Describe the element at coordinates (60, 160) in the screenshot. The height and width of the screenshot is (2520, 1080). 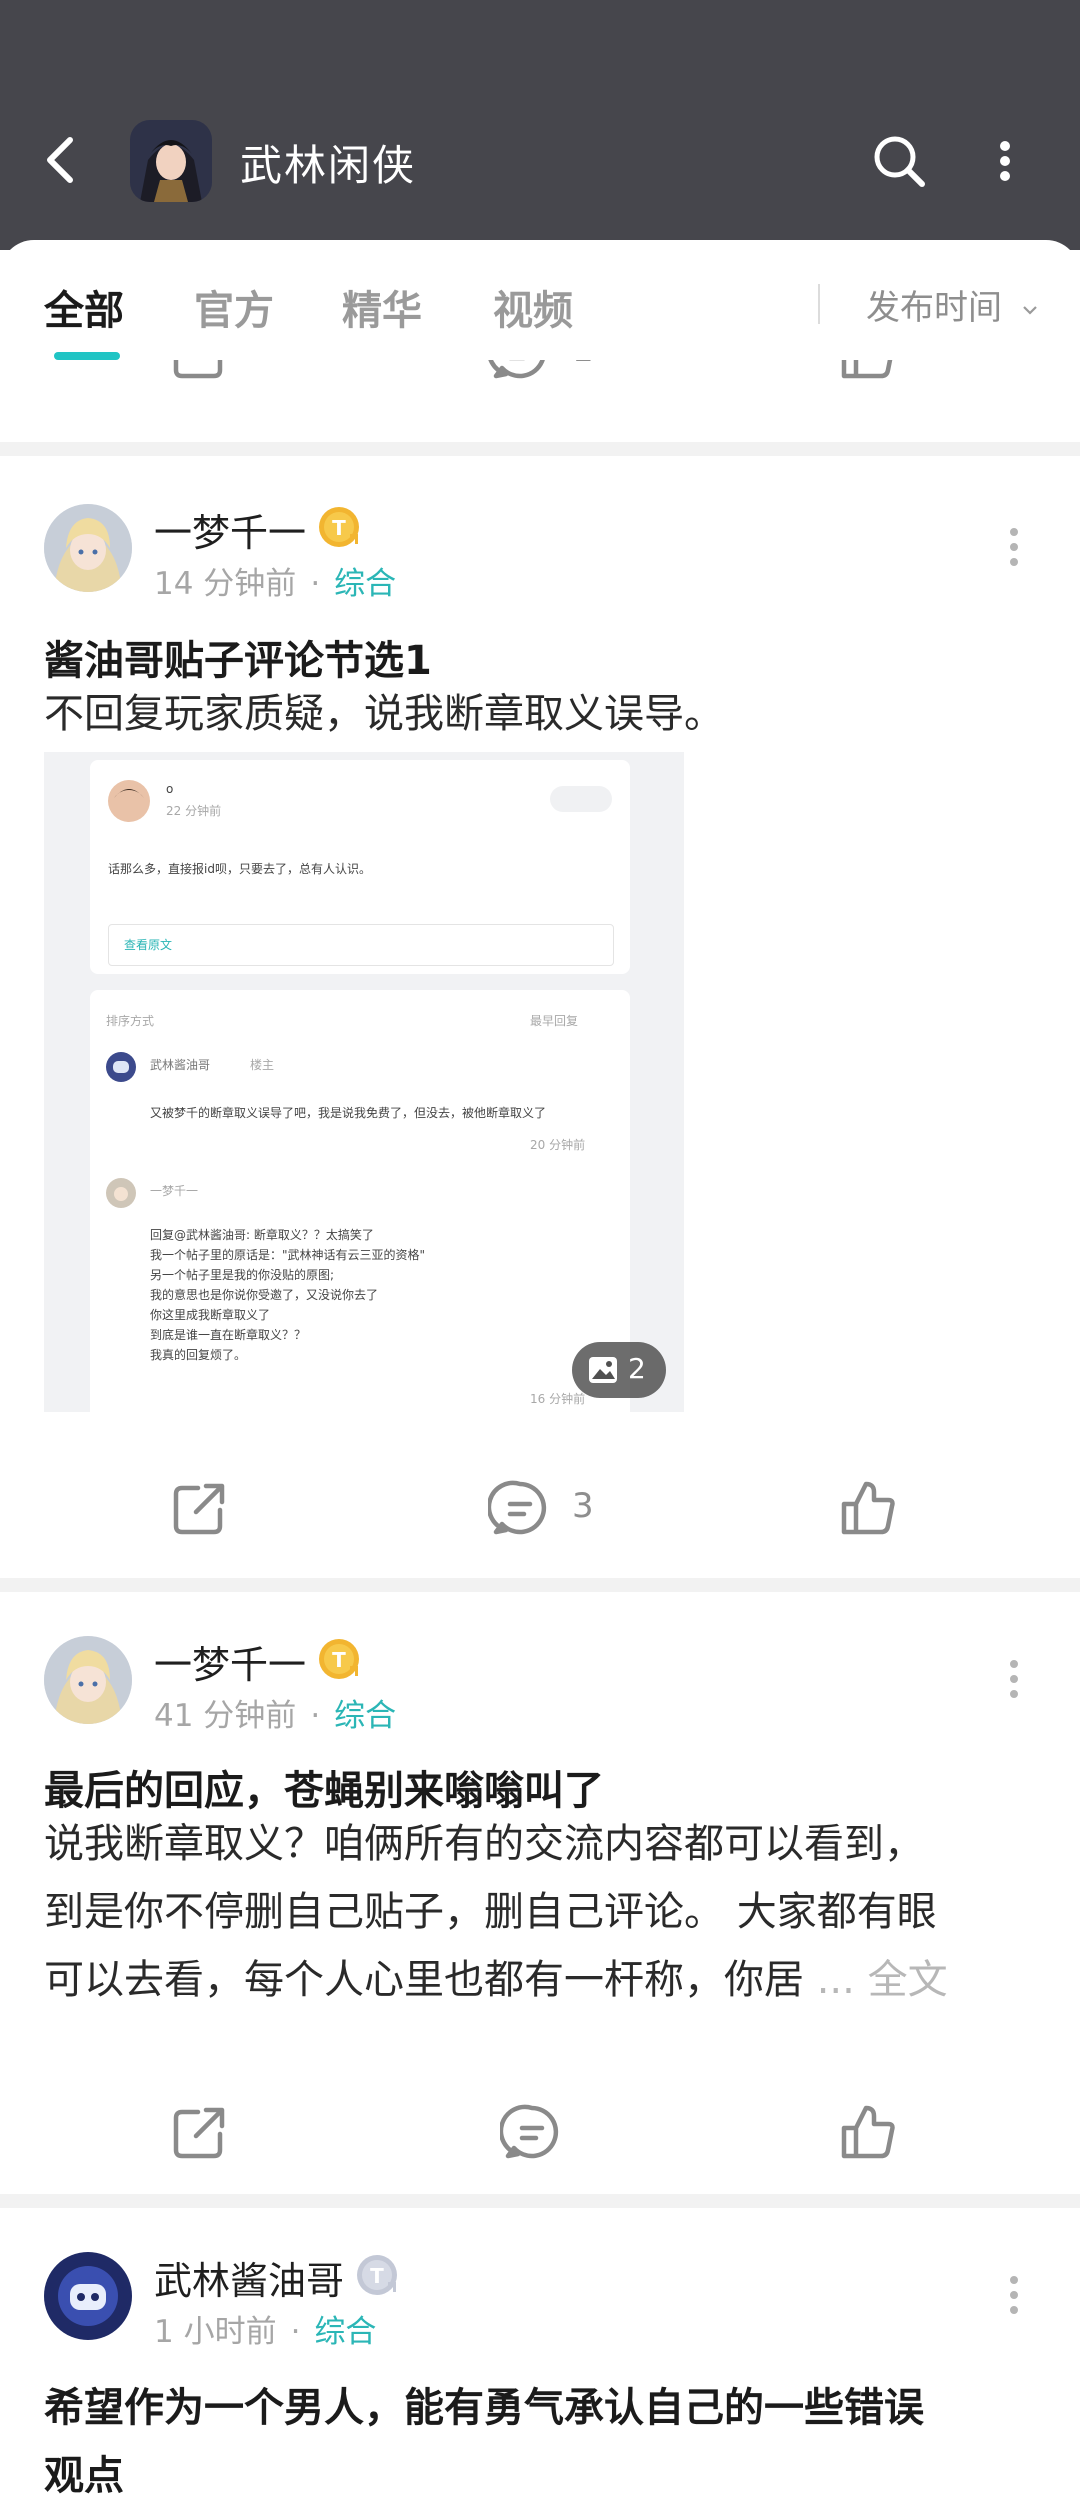
I see `back-arrow-icon` at that location.